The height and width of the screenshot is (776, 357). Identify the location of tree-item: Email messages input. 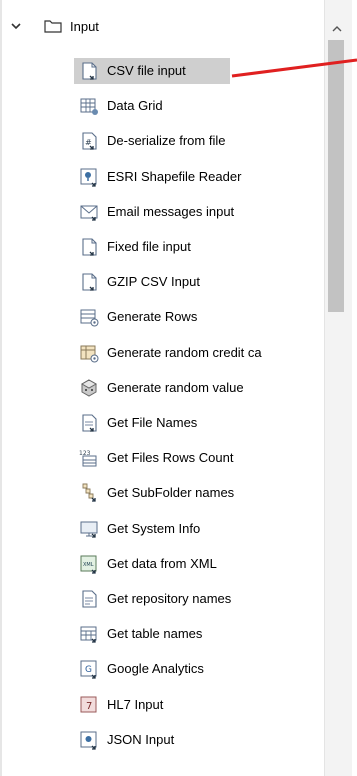
(197, 212).